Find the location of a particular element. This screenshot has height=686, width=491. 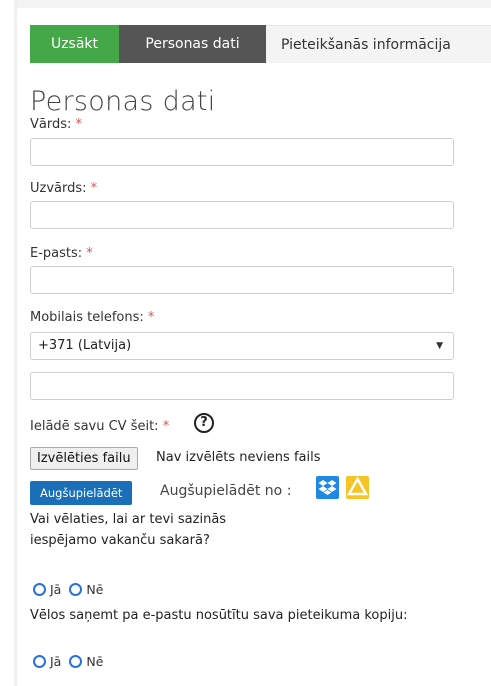

email-label: E-pasts: * is located at coordinates (61, 253).